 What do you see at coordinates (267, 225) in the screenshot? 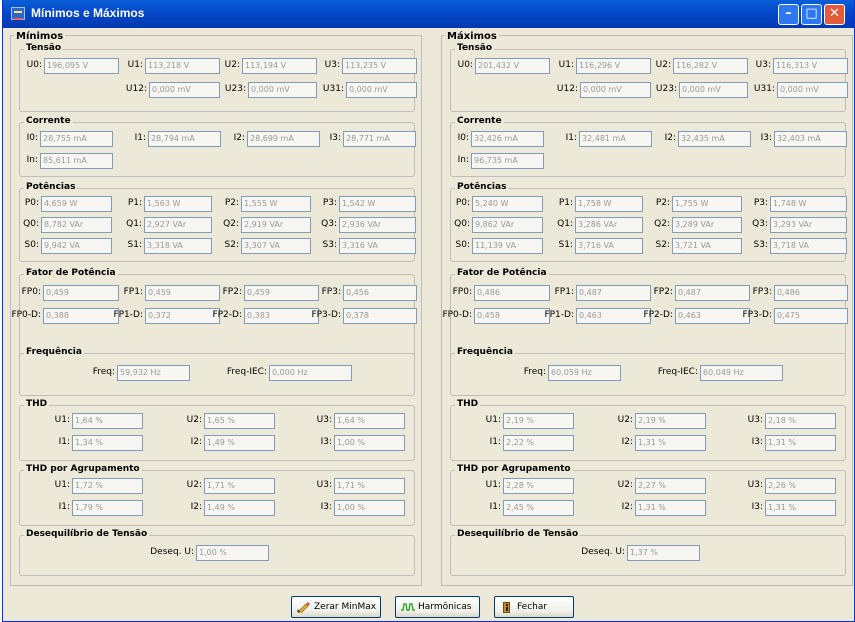
I see `field-q2: Q2: 2,919 VAr` at bounding box center [267, 225].